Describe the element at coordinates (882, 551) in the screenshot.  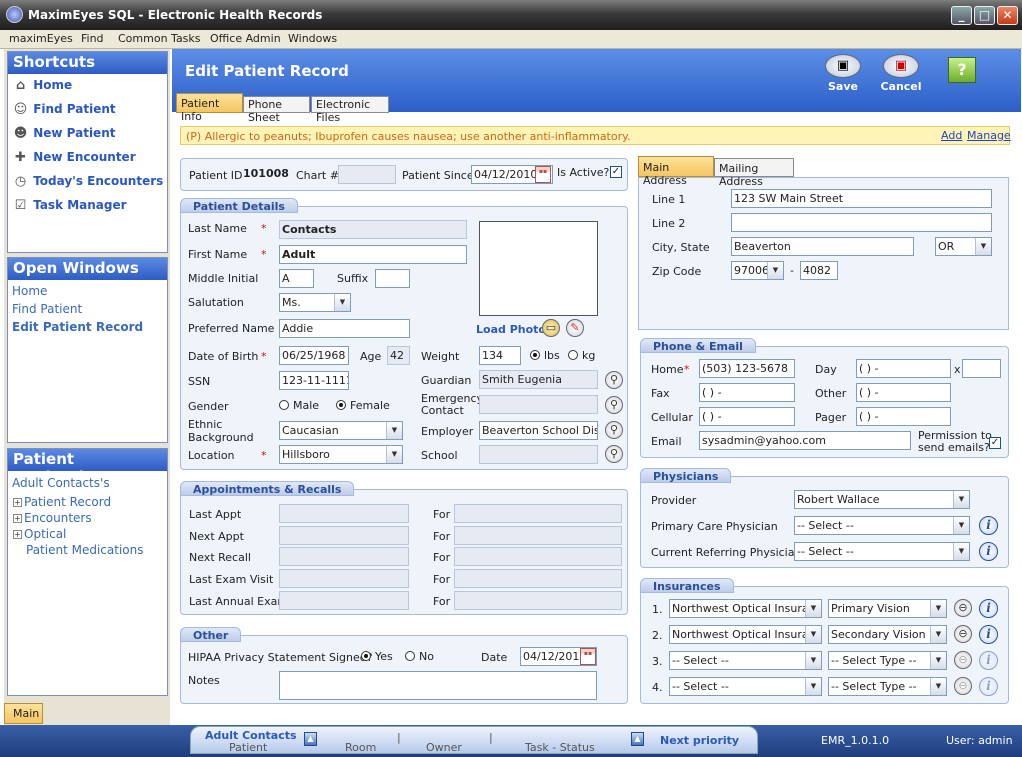
I see `referring-physician-select: -- Select --` at that location.